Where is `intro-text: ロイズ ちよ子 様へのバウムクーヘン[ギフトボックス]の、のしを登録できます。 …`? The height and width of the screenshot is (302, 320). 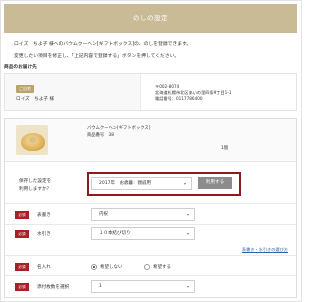 intro-text: ロイズ ちよ子 様へのバウムクーヘン[ギフトボックス]の、のしを登録できます。 … is located at coordinates (154, 50).